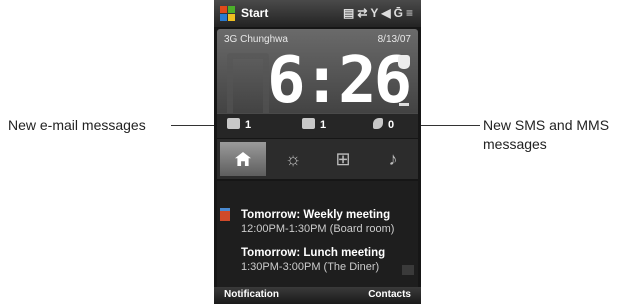 Image resolution: width=634 pixels, height=304 pixels. I want to click on appointment-time: 1:30PM-3:00PM (The Diner), so click(310, 267).